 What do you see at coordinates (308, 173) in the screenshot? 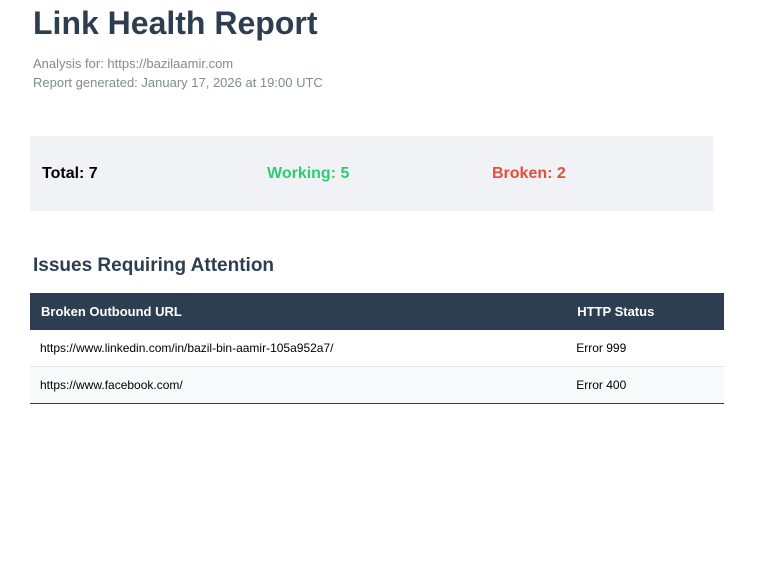
I see `working-count: Working: 5` at bounding box center [308, 173].